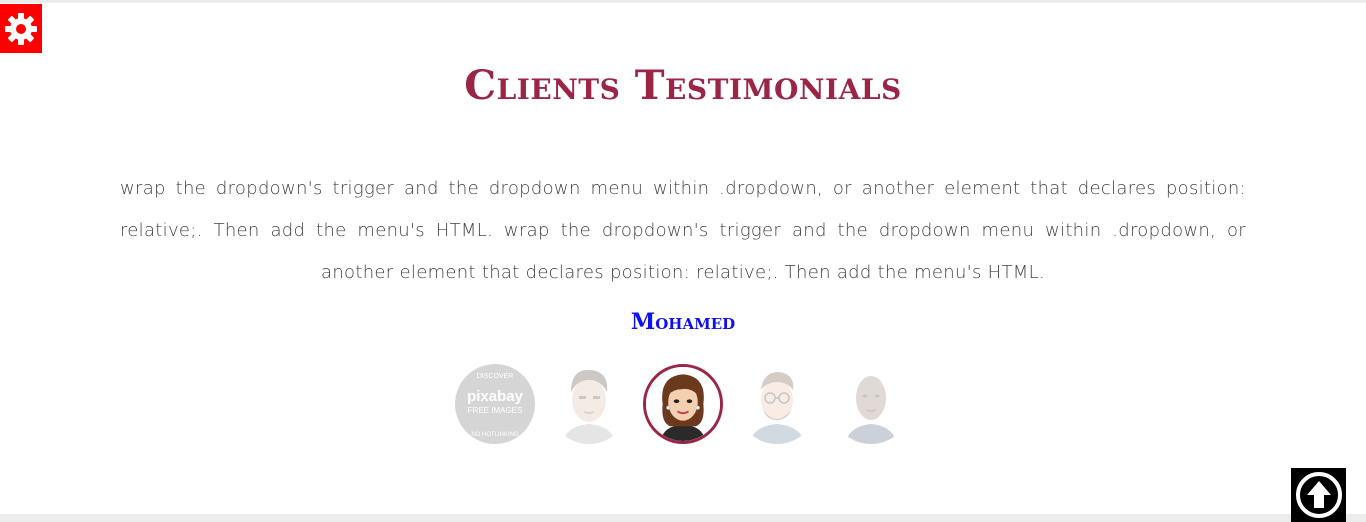 Image resolution: width=1366 pixels, height=522 pixels. I want to click on avatar-man-cartoon, so click(589, 404).